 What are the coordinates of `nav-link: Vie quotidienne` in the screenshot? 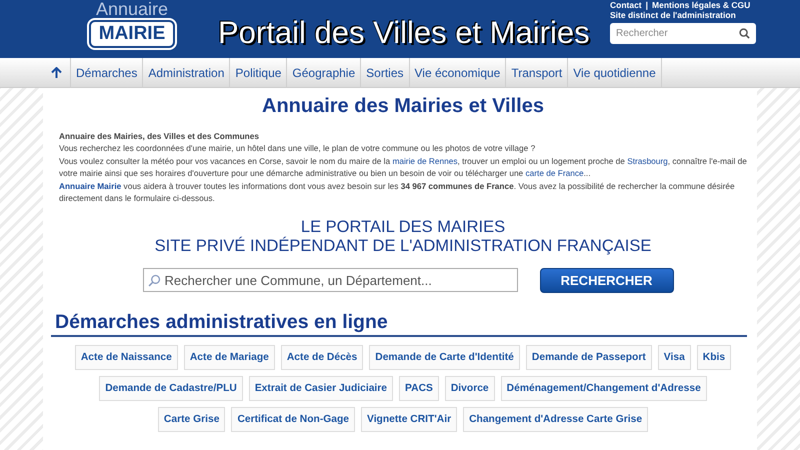 It's located at (615, 72).